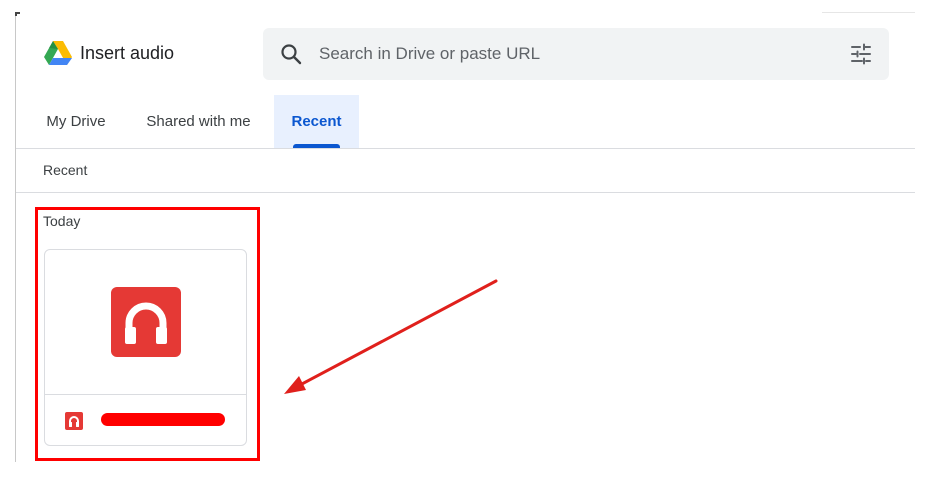 Image resolution: width=935 pixels, height=501 pixels. Describe the element at coordinates (17, 14) in the screenshot. I see `dialog-corner` at that location.